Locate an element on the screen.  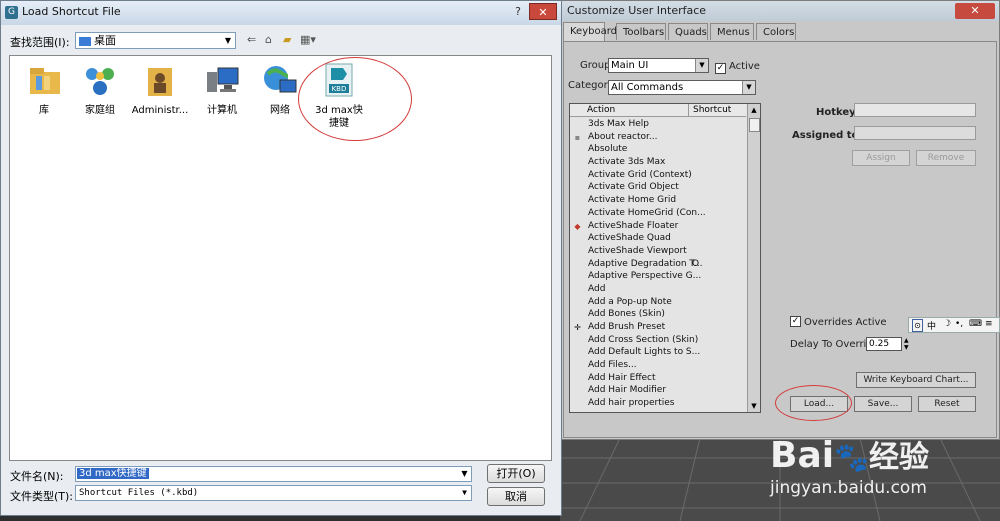
action-row: Add Cross Section (Skin) is located at coordinates (658, 340).